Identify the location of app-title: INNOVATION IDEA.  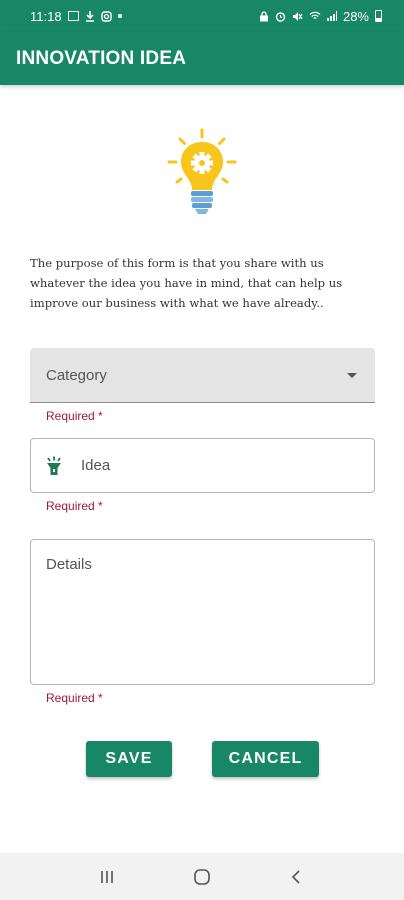
(101, 58).